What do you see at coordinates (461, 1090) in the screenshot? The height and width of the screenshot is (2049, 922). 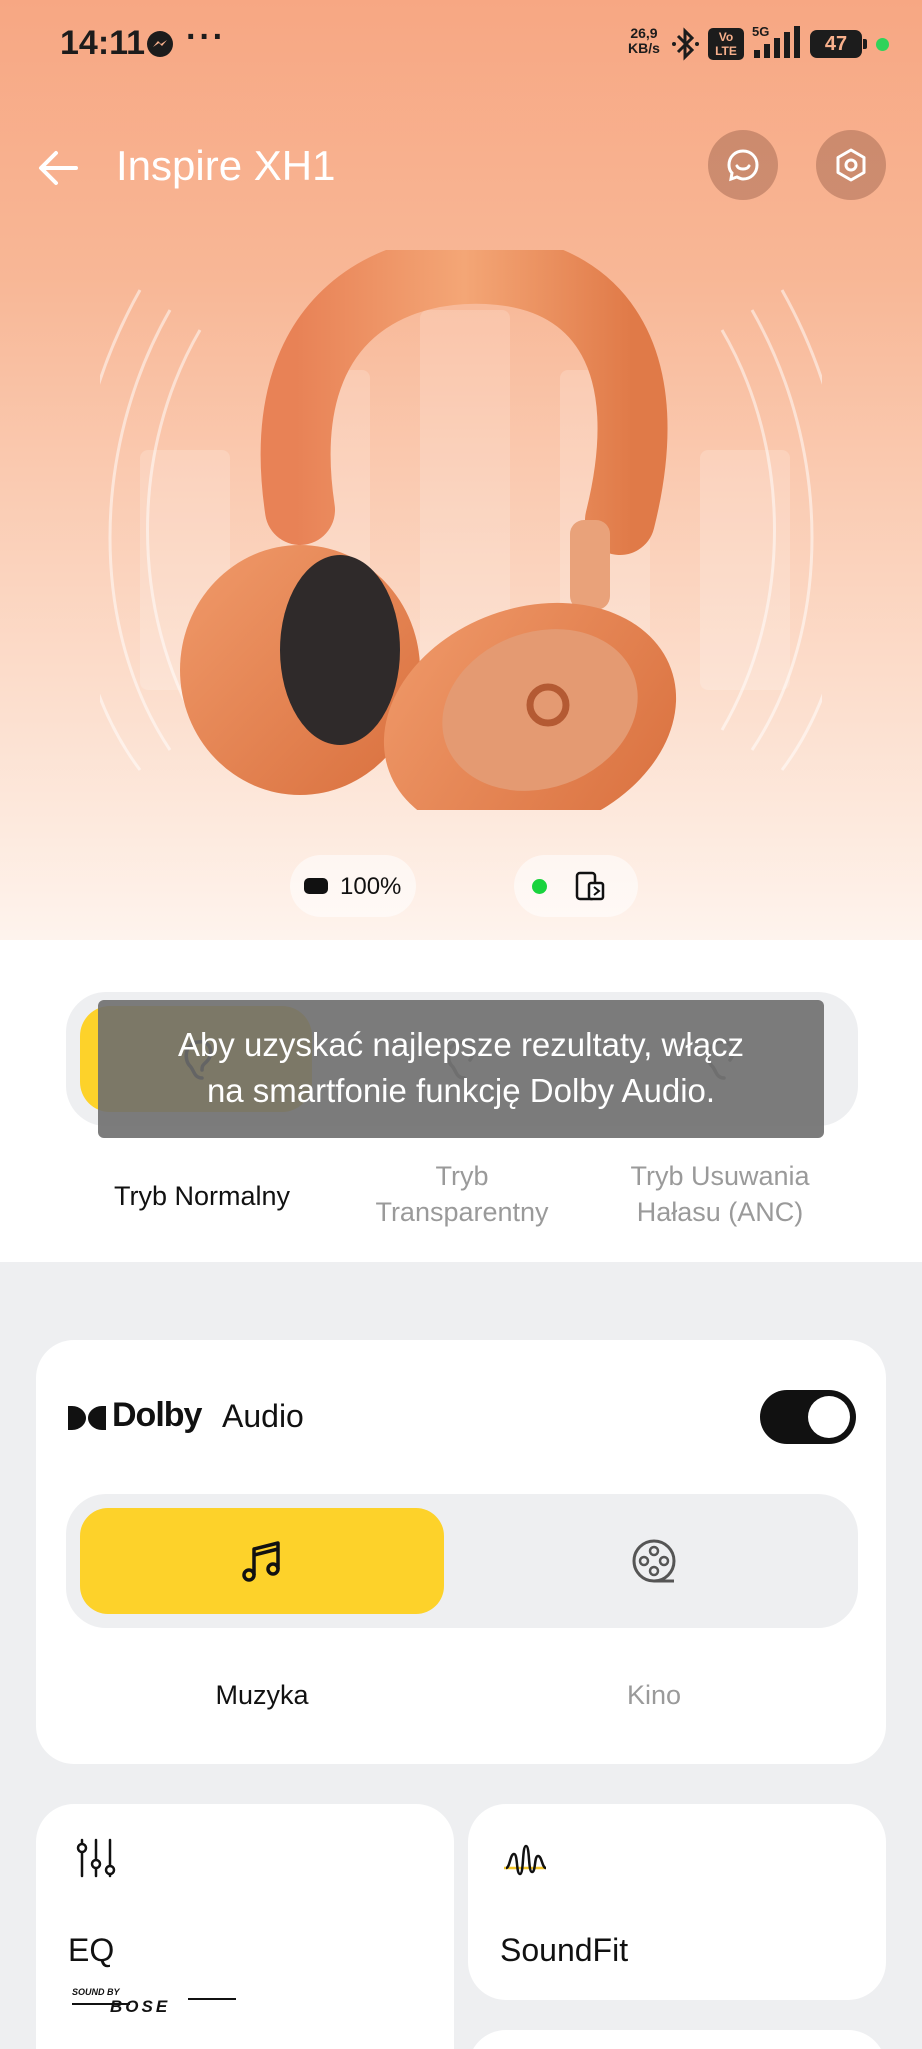 I see `toast-line-2: na smartfonie funkcję Dolby Audio.` at bounding box center [461, 1090].